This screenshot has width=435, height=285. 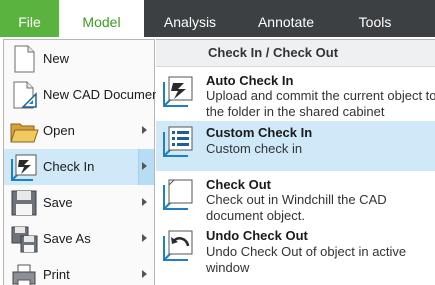 What do you see at coordinates (24, 59) in the screenshot?
I see `new-document-icon` at bounding box center [24, 59].